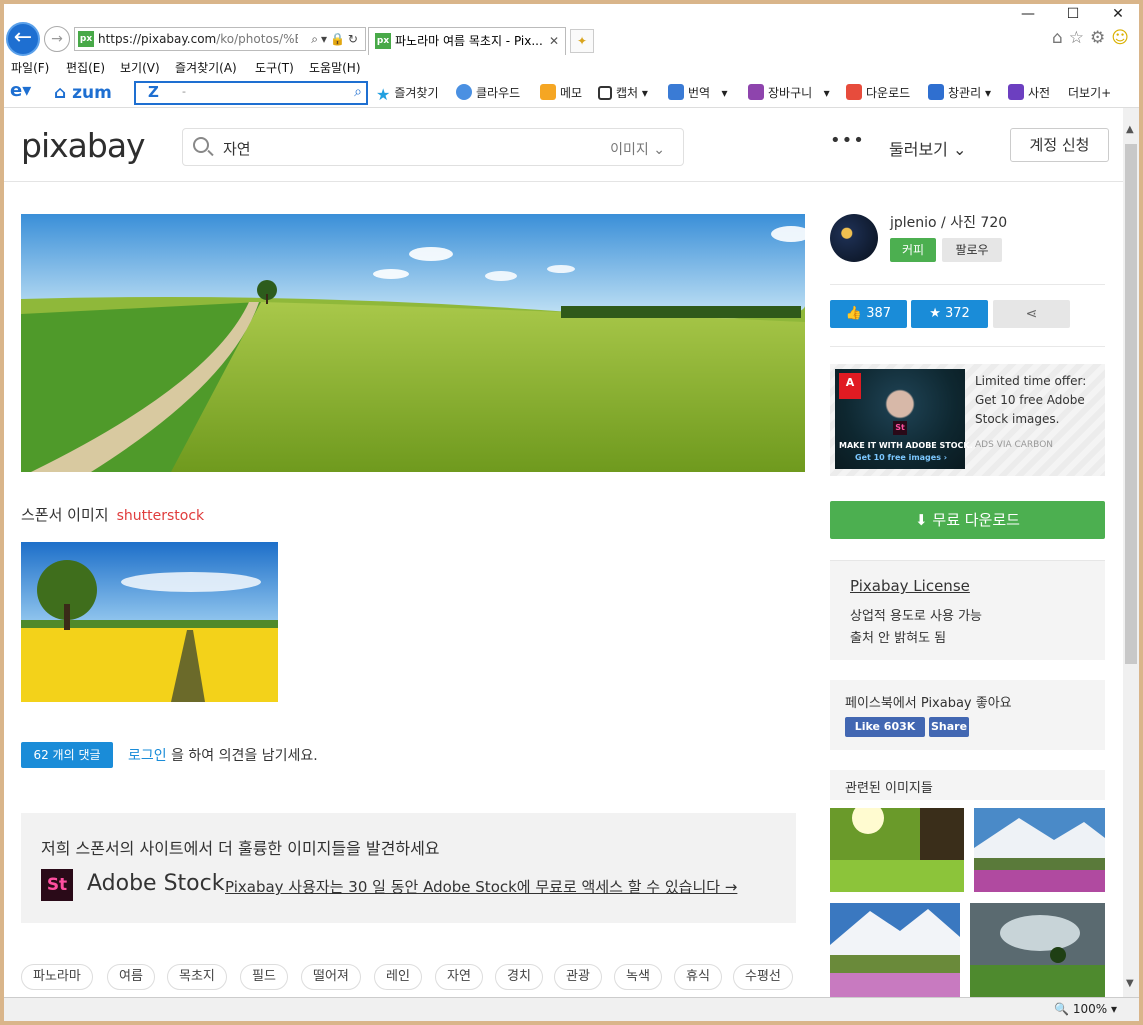  I want to click on signup-button: 계정 신청, so click(1059, 145).